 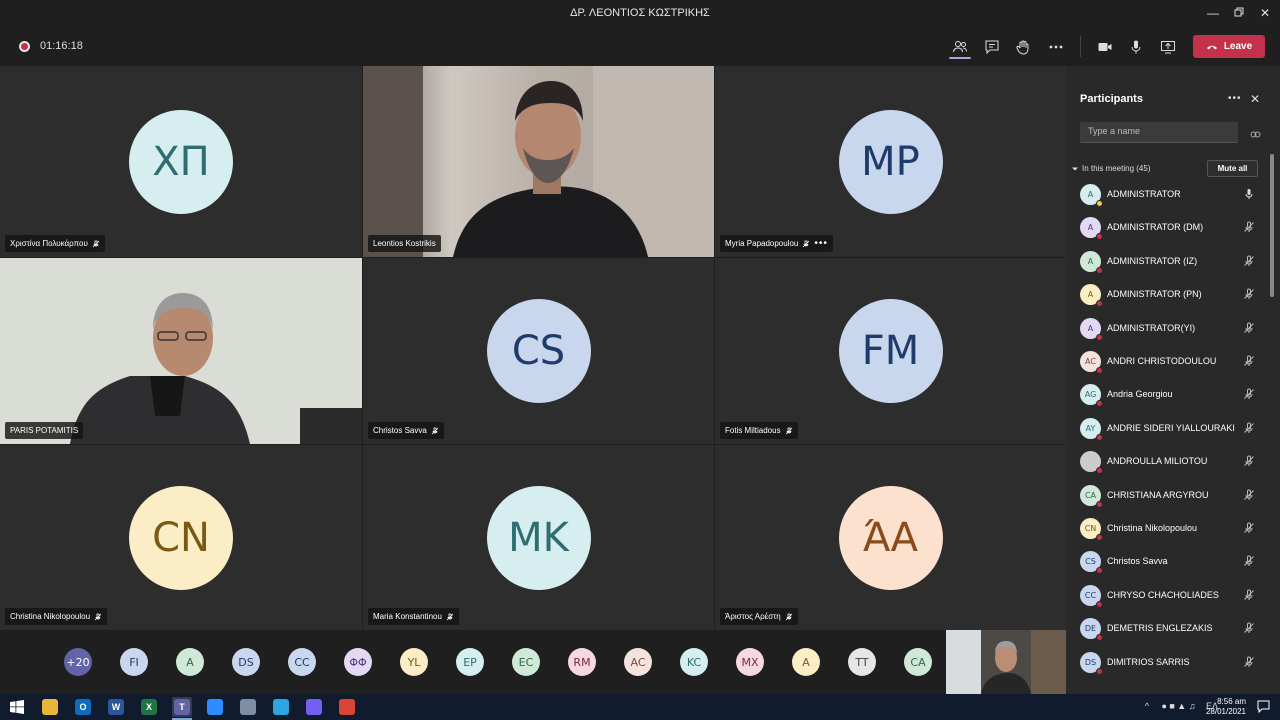 I want to click on microphone-icon, so click(x=1249, y=194).